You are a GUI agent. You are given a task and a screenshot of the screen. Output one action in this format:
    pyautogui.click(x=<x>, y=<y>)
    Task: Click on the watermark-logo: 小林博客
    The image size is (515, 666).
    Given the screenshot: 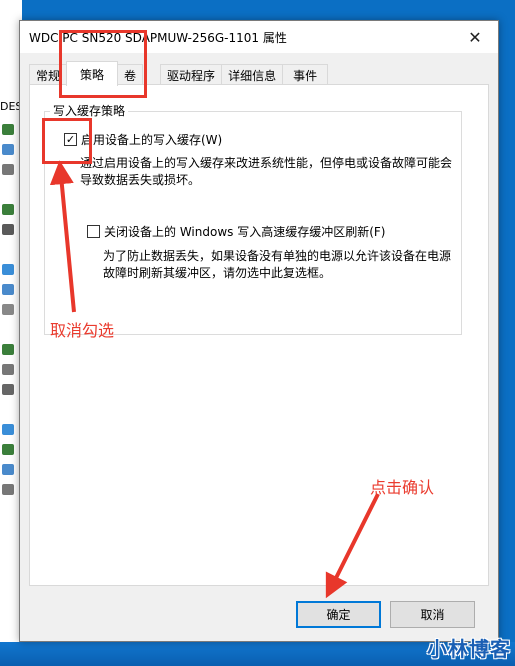 What is the action you would take?
    pyautogui.click(x=469, y=649)
    